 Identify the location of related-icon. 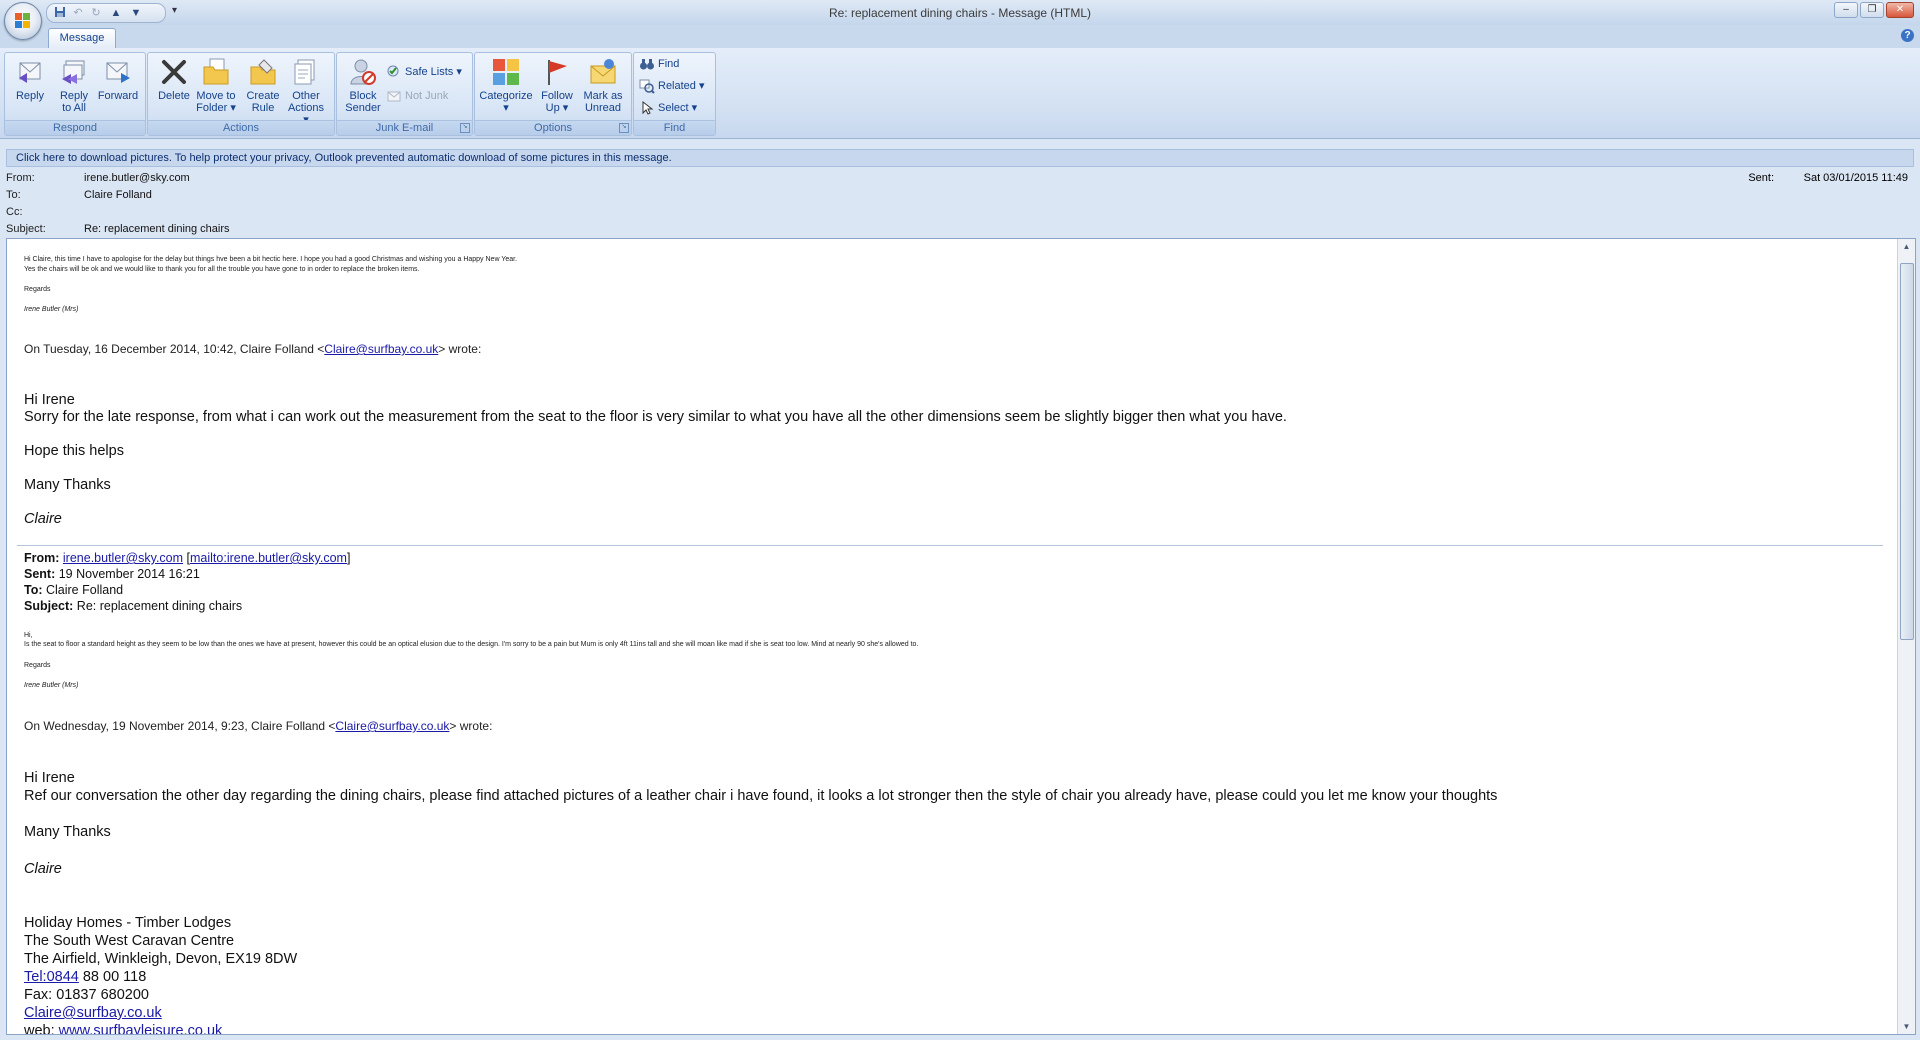
(647, 86).